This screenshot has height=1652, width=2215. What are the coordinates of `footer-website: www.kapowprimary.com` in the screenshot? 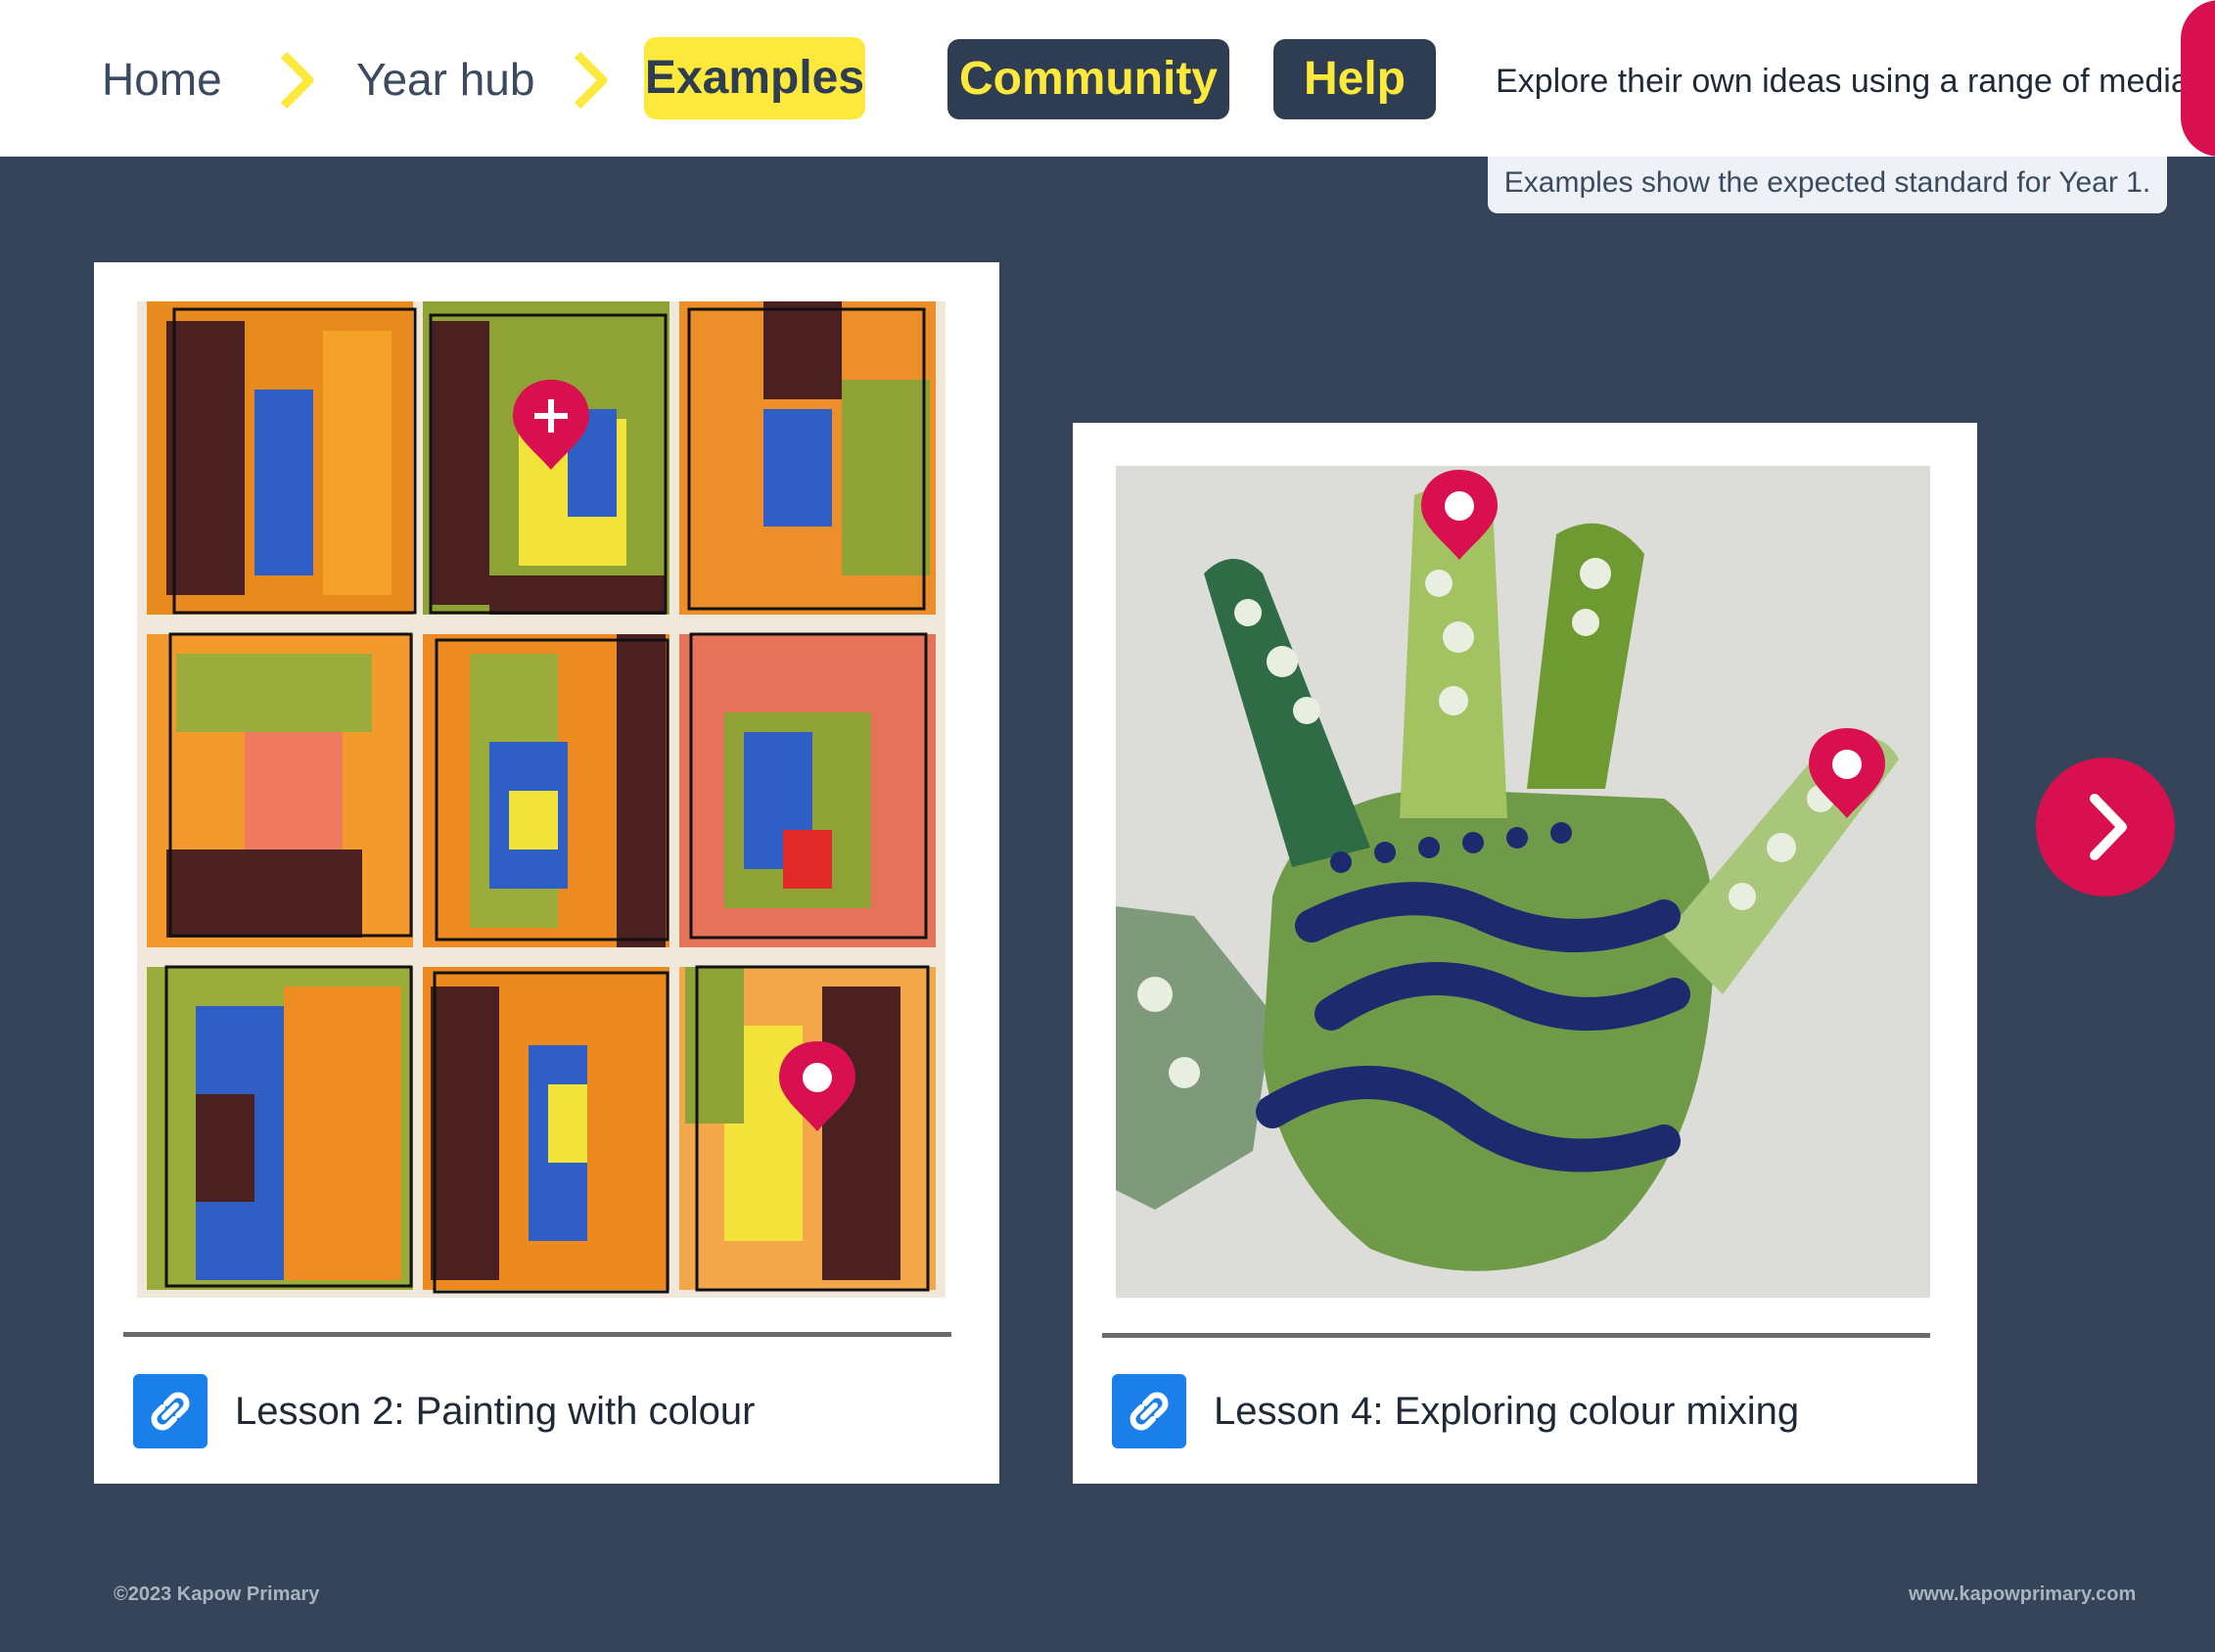 It's located at (2022, 1594).